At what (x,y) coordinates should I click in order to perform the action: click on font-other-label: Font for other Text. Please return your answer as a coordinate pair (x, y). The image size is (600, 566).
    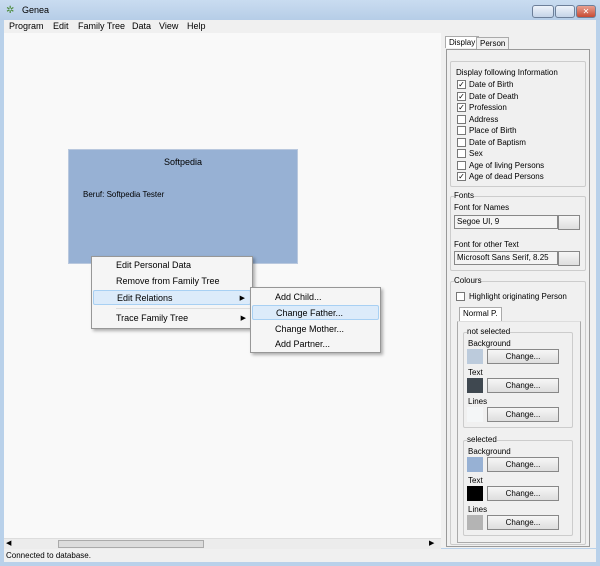
    Looking at the image, I should click on (486, 244).